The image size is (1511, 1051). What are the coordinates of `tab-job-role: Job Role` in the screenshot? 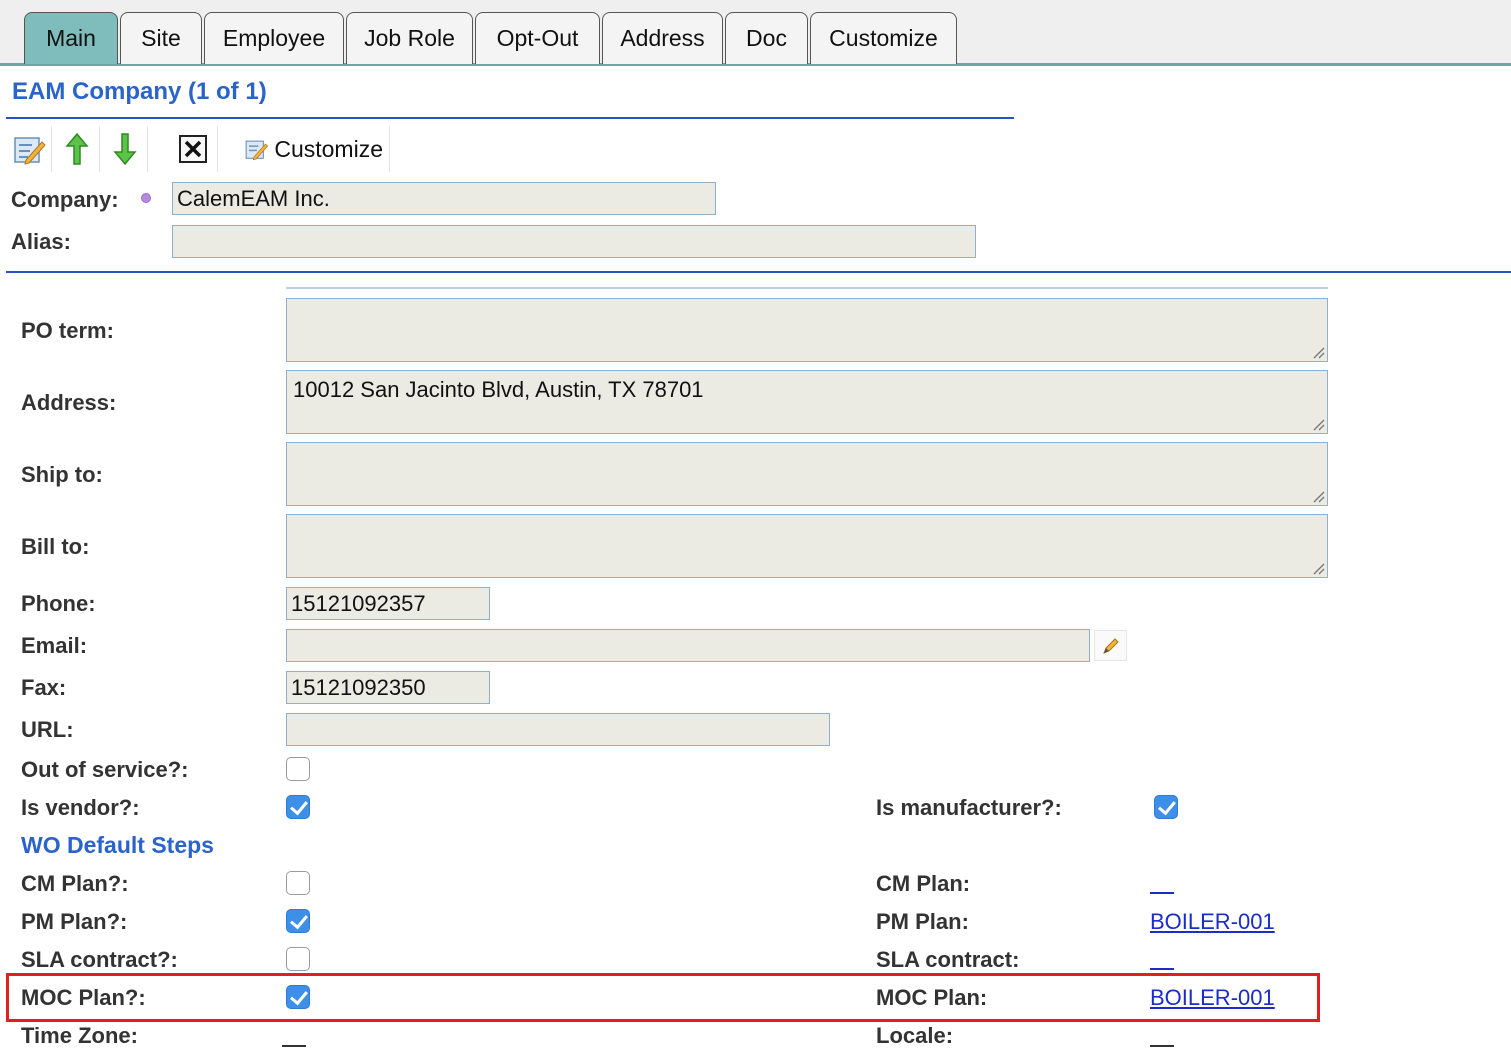 It's located at (409, 38).